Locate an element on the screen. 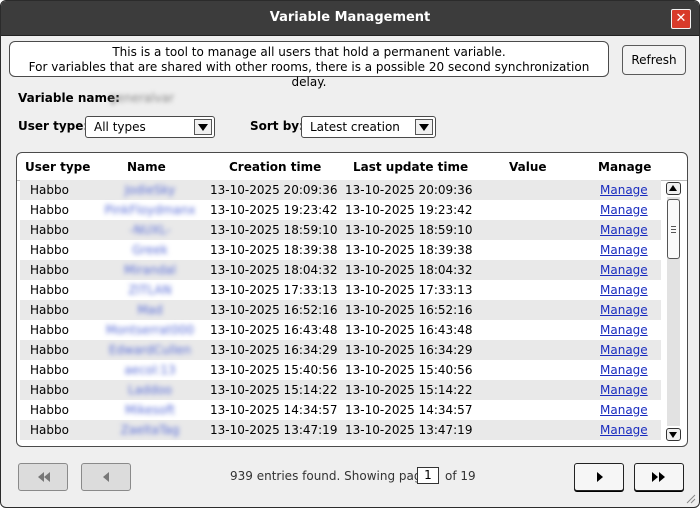  cell-last-update-time: 13-10-2025 16:43:48 is located at coordinates (409, 330).